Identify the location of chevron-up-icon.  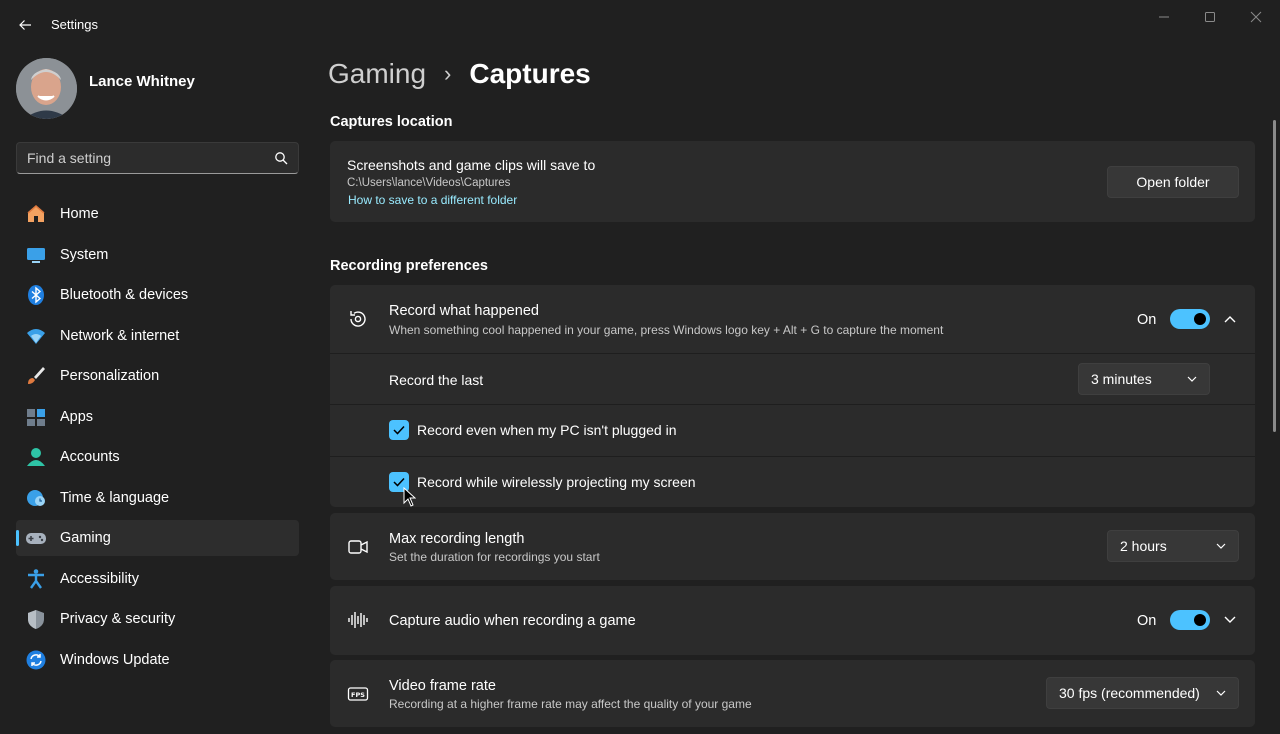
(1230, 319).